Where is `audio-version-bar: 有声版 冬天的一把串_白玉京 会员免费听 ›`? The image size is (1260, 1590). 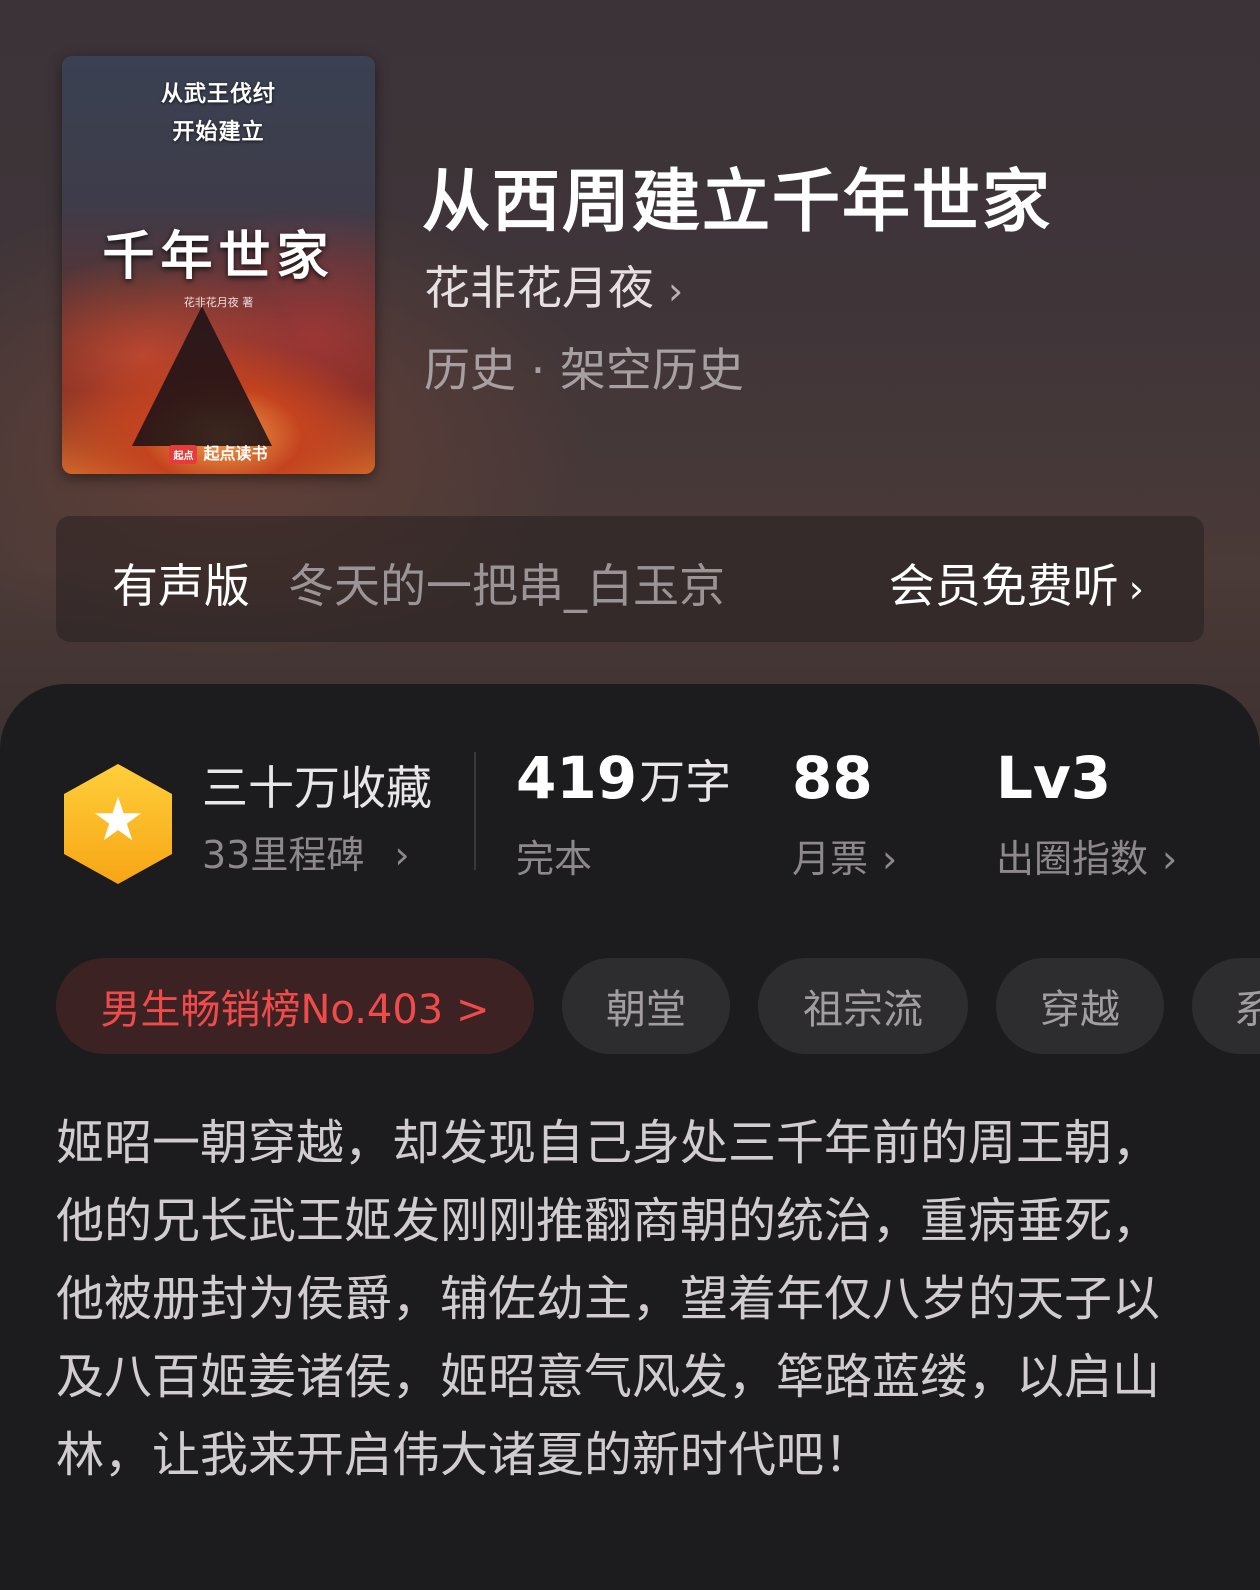 audio-version-bar: 有声版 冬天的一把串_白玉京 会员免费听 › is located at coordinates (630, 579).